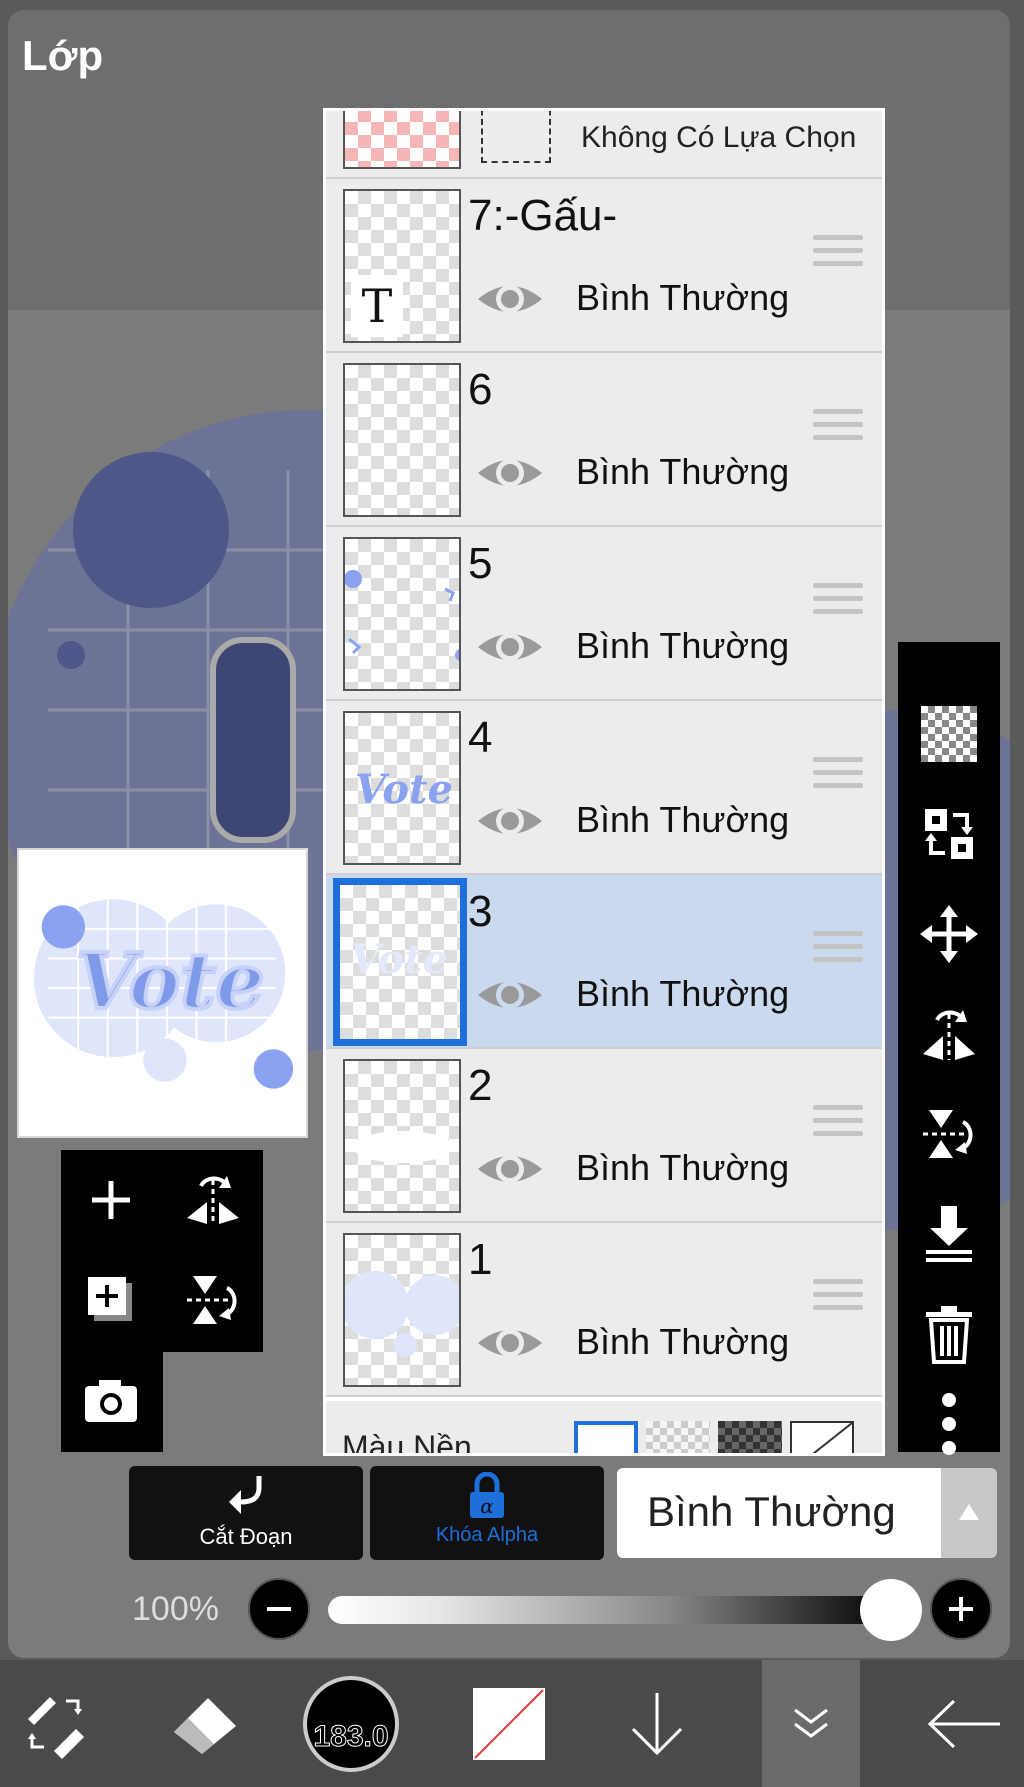 The width and height of the screenshot is (1024, 1787). I want to click on swap-tool-button, so click(55, 1723).